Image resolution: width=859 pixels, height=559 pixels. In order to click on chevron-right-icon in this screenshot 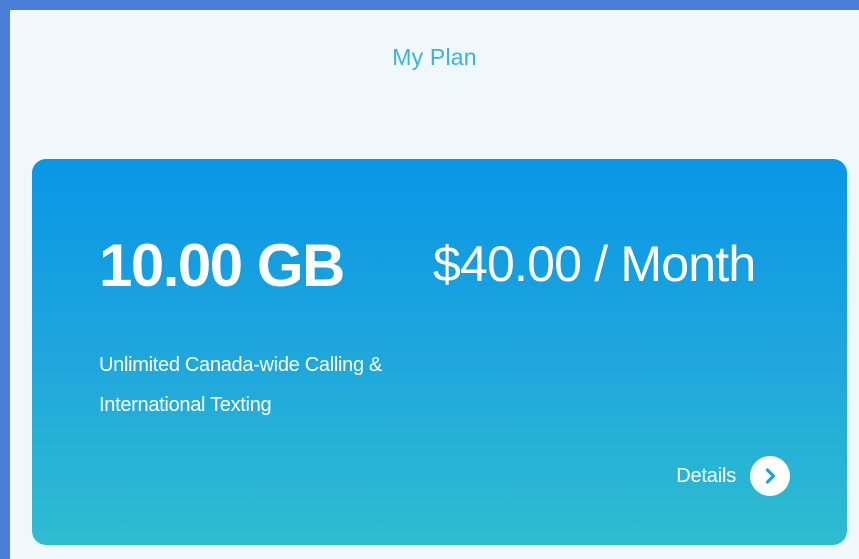, I will do `click(770, 476)`.